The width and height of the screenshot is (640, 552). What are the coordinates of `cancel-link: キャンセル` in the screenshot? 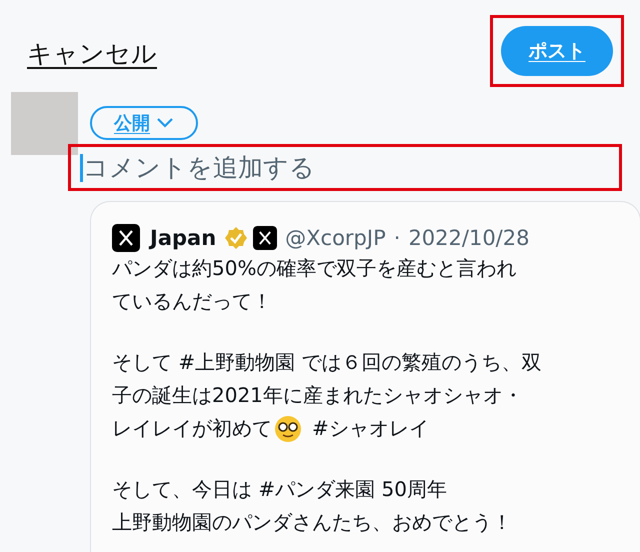 It's located at (92, 53).